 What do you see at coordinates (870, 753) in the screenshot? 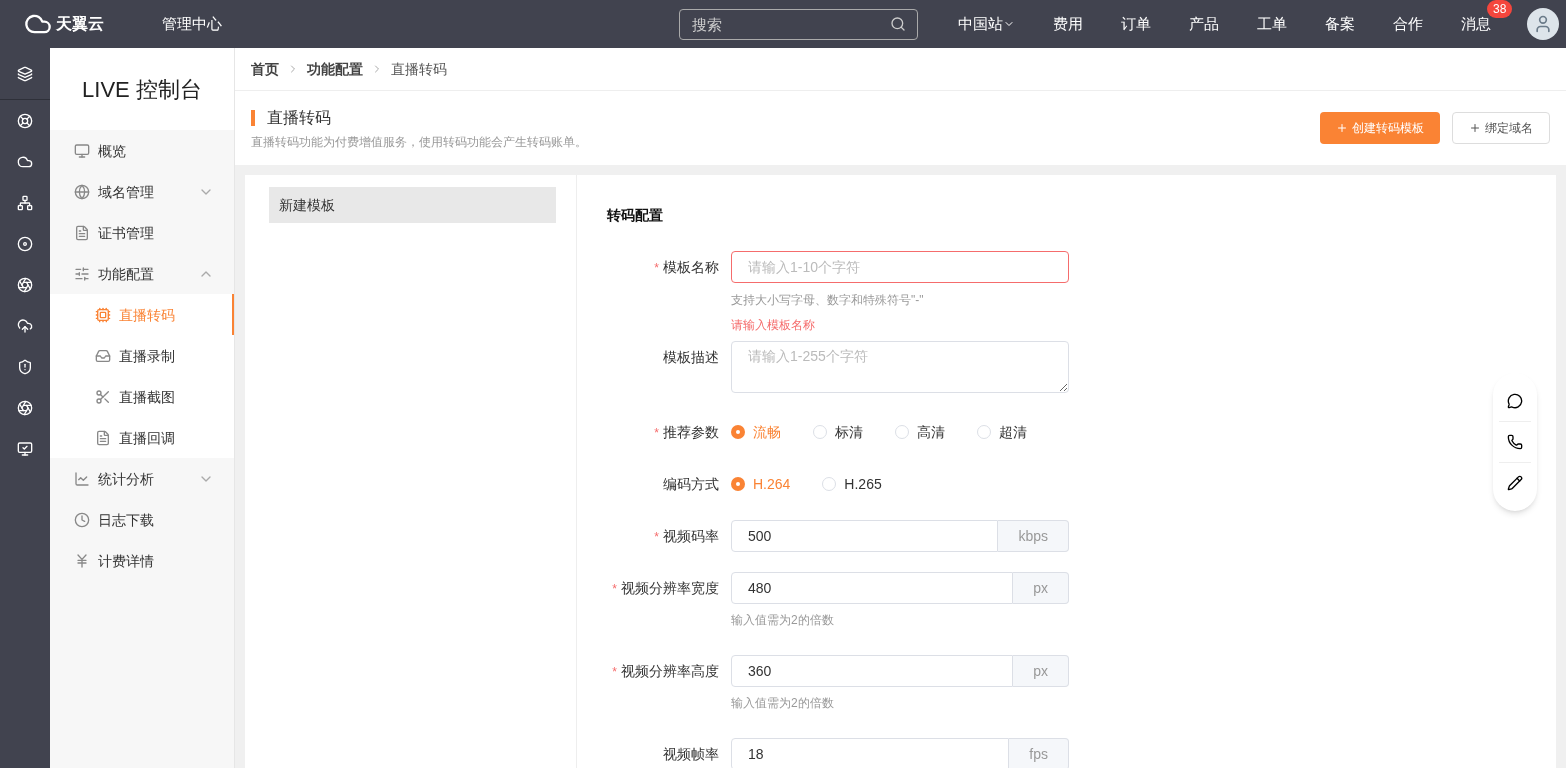
I see `input-field: 18` at bounding box center [870, 753].